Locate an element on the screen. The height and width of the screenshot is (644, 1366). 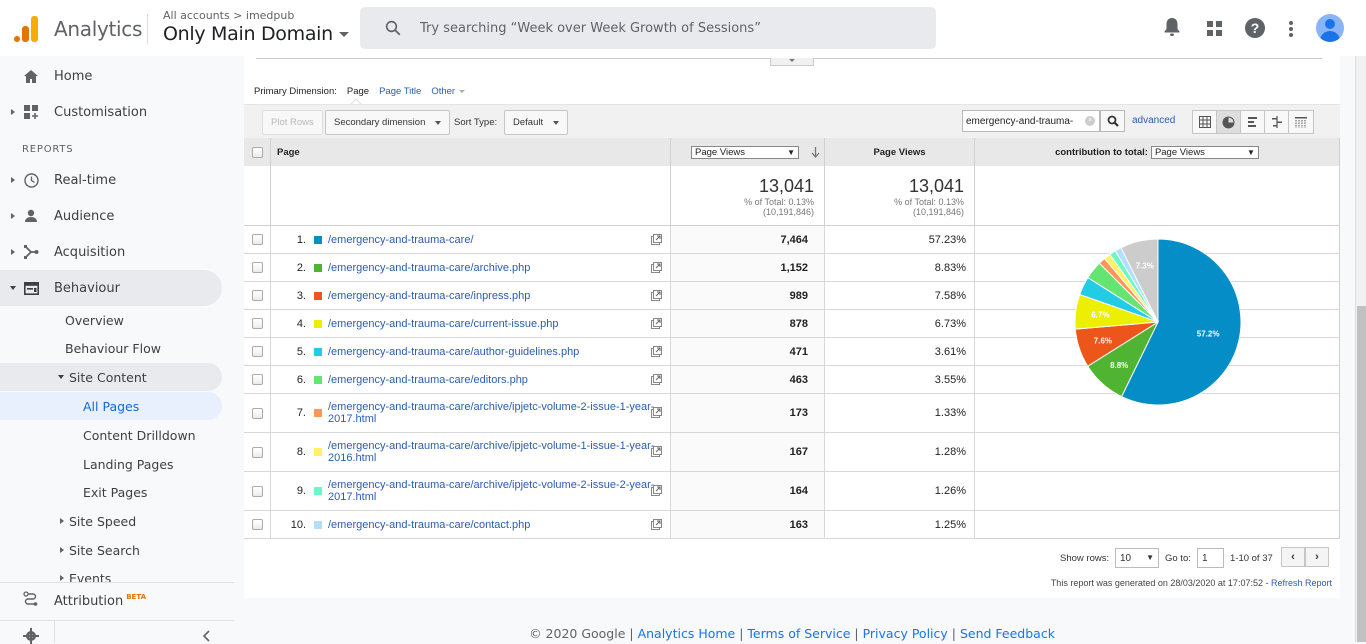
row-number: 5. is located at coordinates (301, 351).